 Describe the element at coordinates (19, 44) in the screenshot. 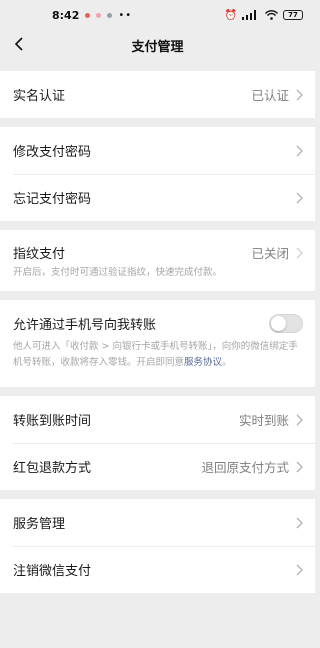

I see `back-icon` at that location.